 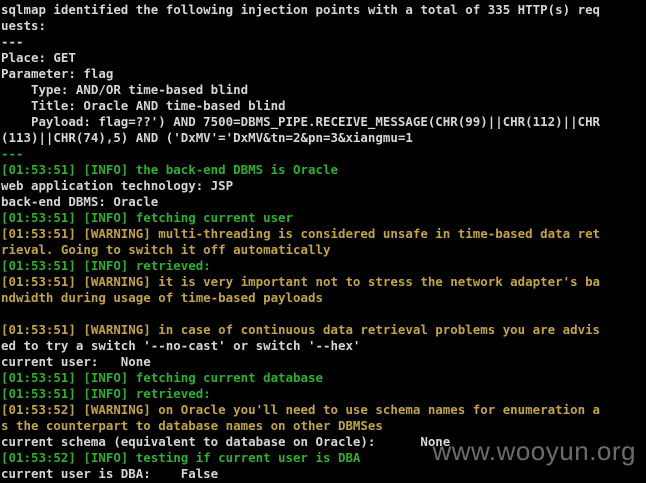 I want to click on terminal-line: back-end DBMS: Oracle, so click(x=80, y=201).